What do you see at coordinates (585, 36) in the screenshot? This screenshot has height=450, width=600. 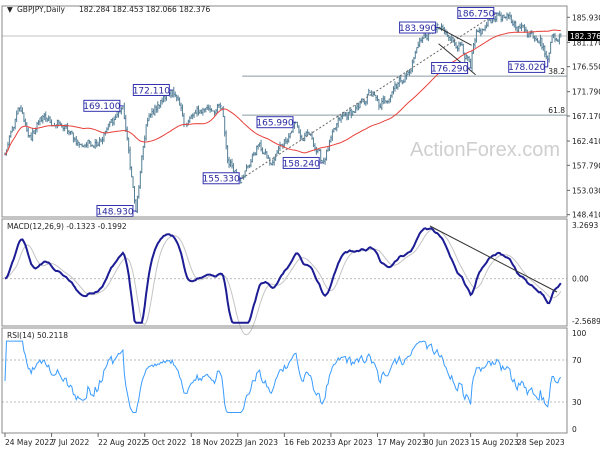 I see `current-price-value: 182.376` at bounding box center [585, 36].